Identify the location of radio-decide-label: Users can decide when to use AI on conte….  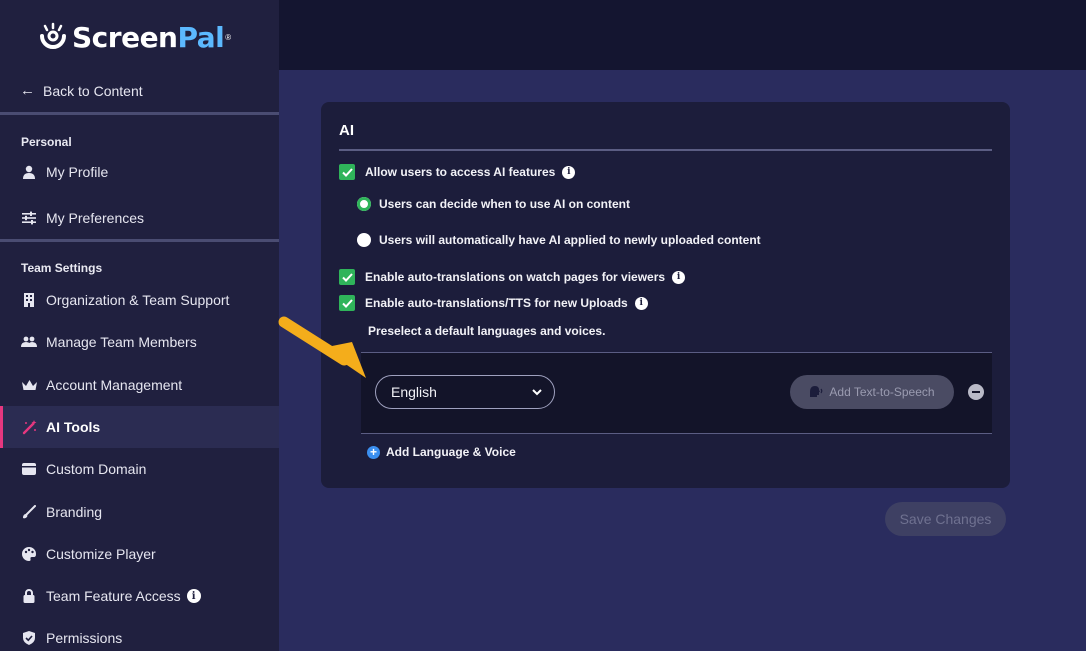
(504, 204).